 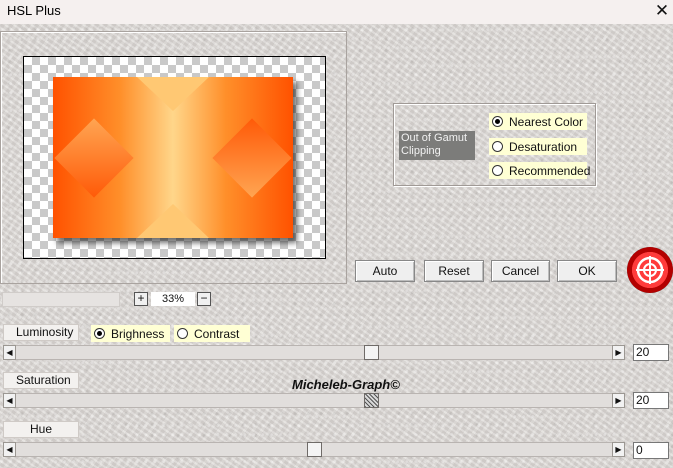 What do you see at coordinates (618, 400) in the screenshot?
I see `saturation-right-arrow-icon: ▶` at bounding box center [618, 400].